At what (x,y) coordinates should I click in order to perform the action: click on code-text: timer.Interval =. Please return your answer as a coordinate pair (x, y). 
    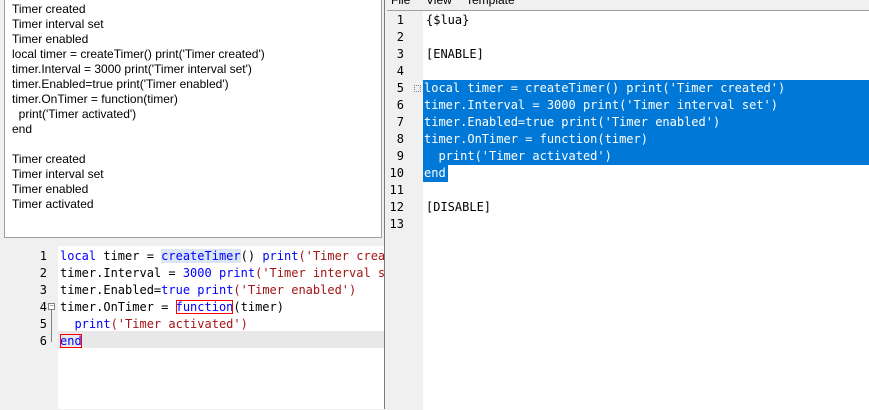
    Looking at the image, I should click on (121, 273).